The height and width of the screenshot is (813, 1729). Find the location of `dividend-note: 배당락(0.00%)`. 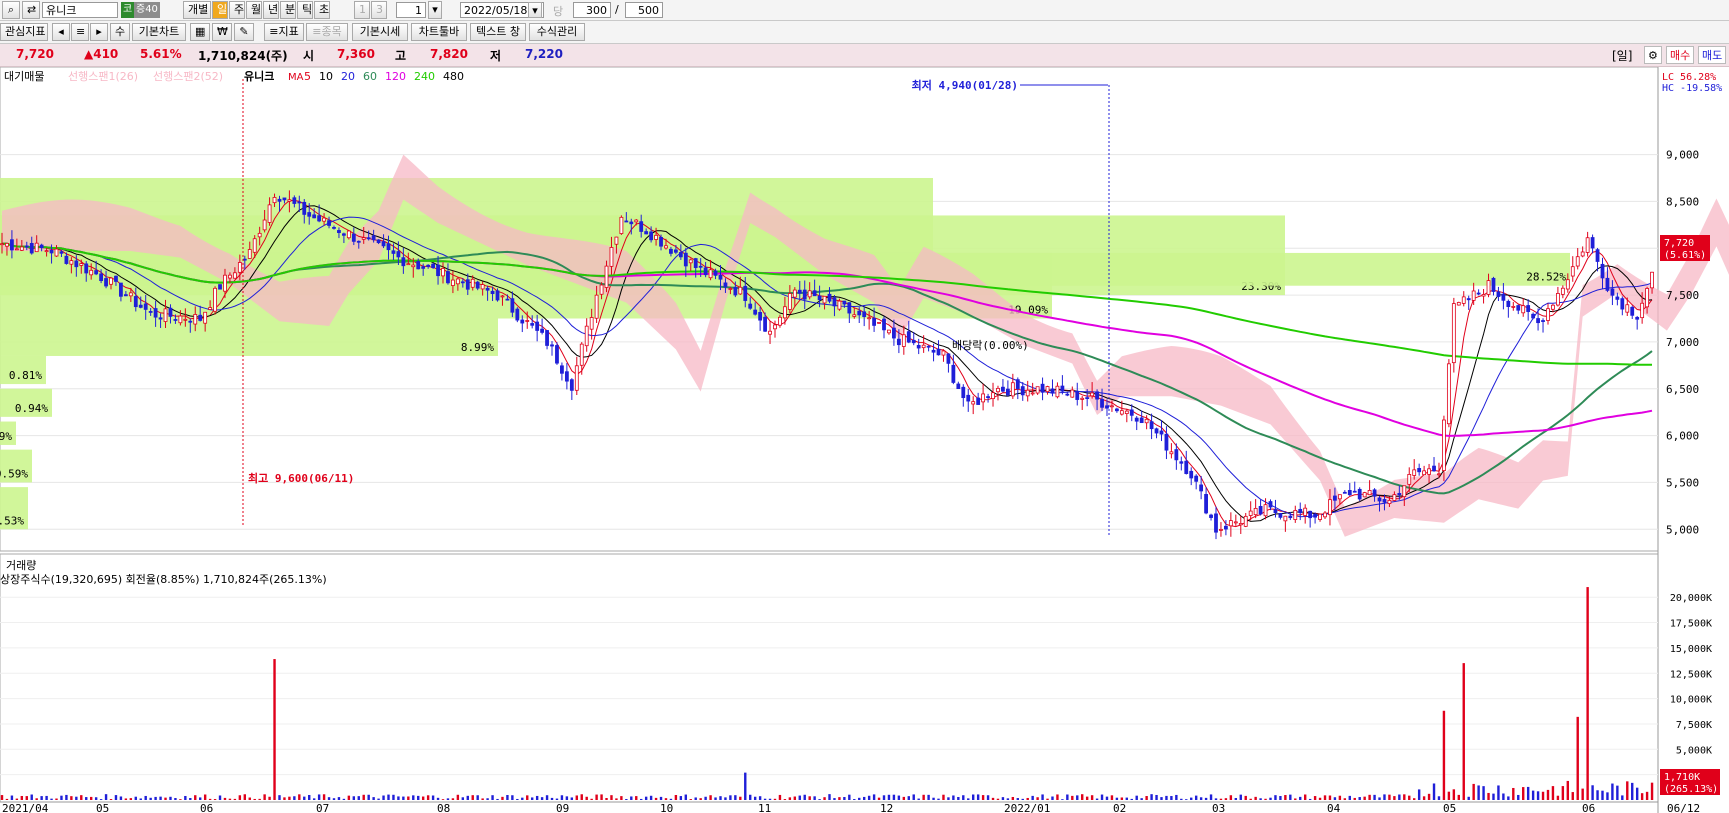

dividend-note: 배당락(0.00%) is located at coordinates (990, 345).